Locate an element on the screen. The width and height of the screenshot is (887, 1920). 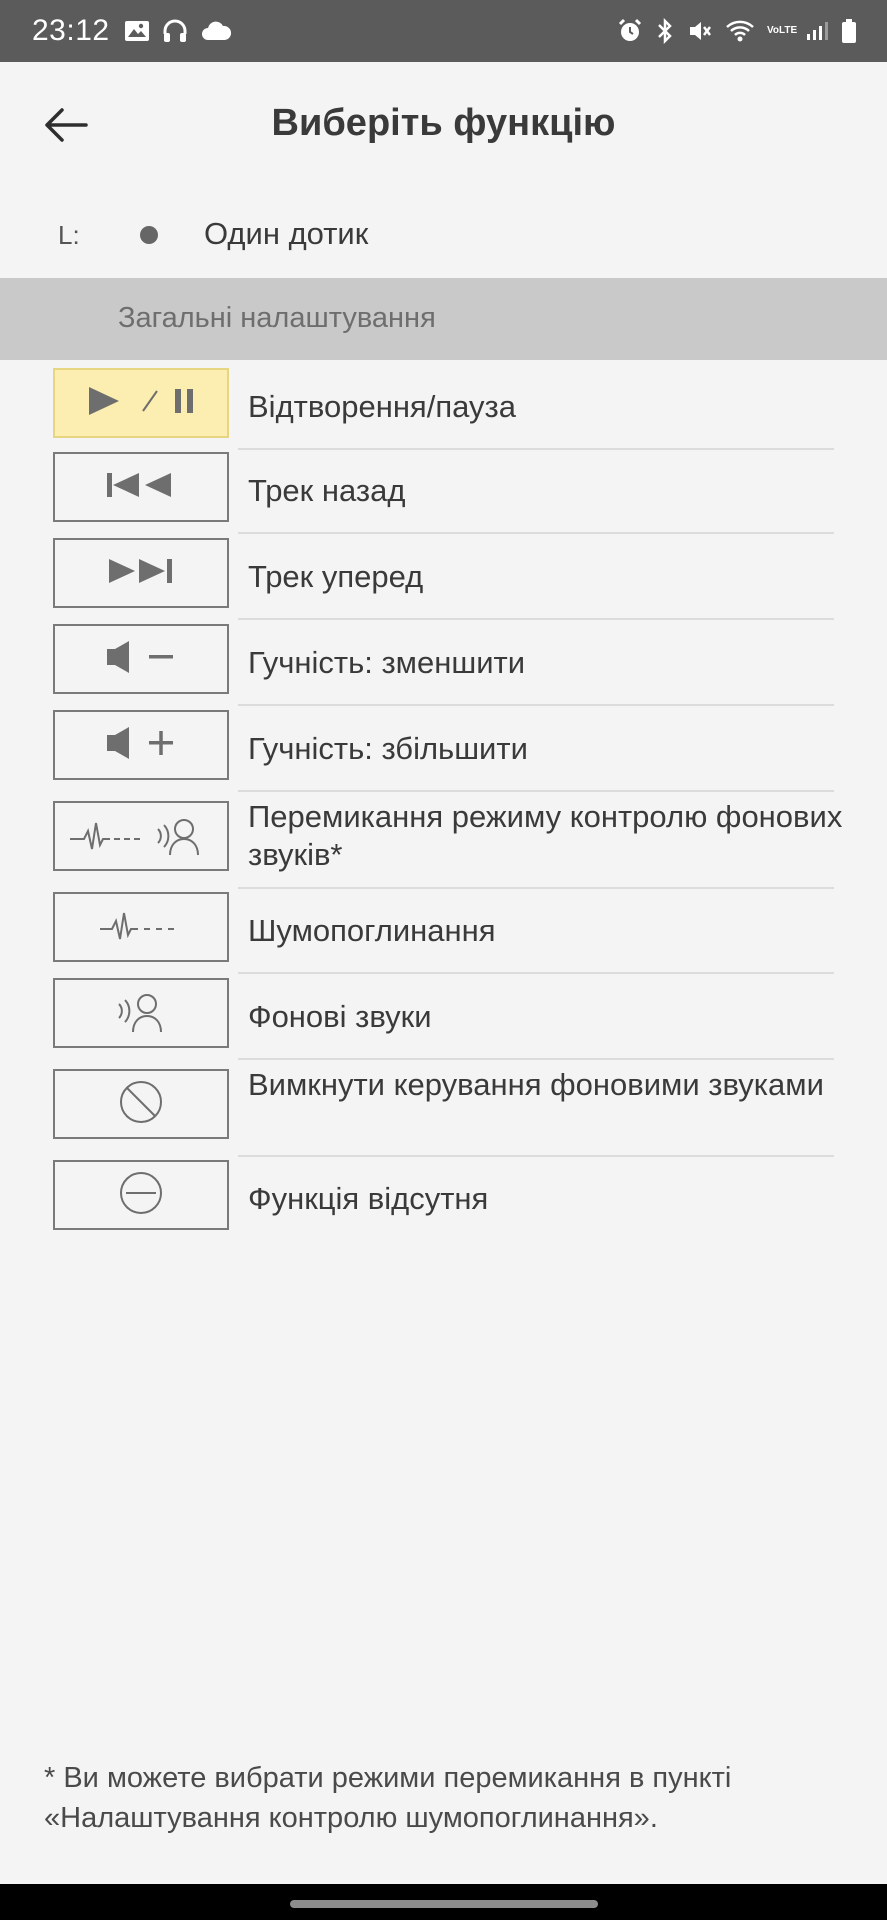
option-label: Функція відсутня is located at coordinates (368, 1198).